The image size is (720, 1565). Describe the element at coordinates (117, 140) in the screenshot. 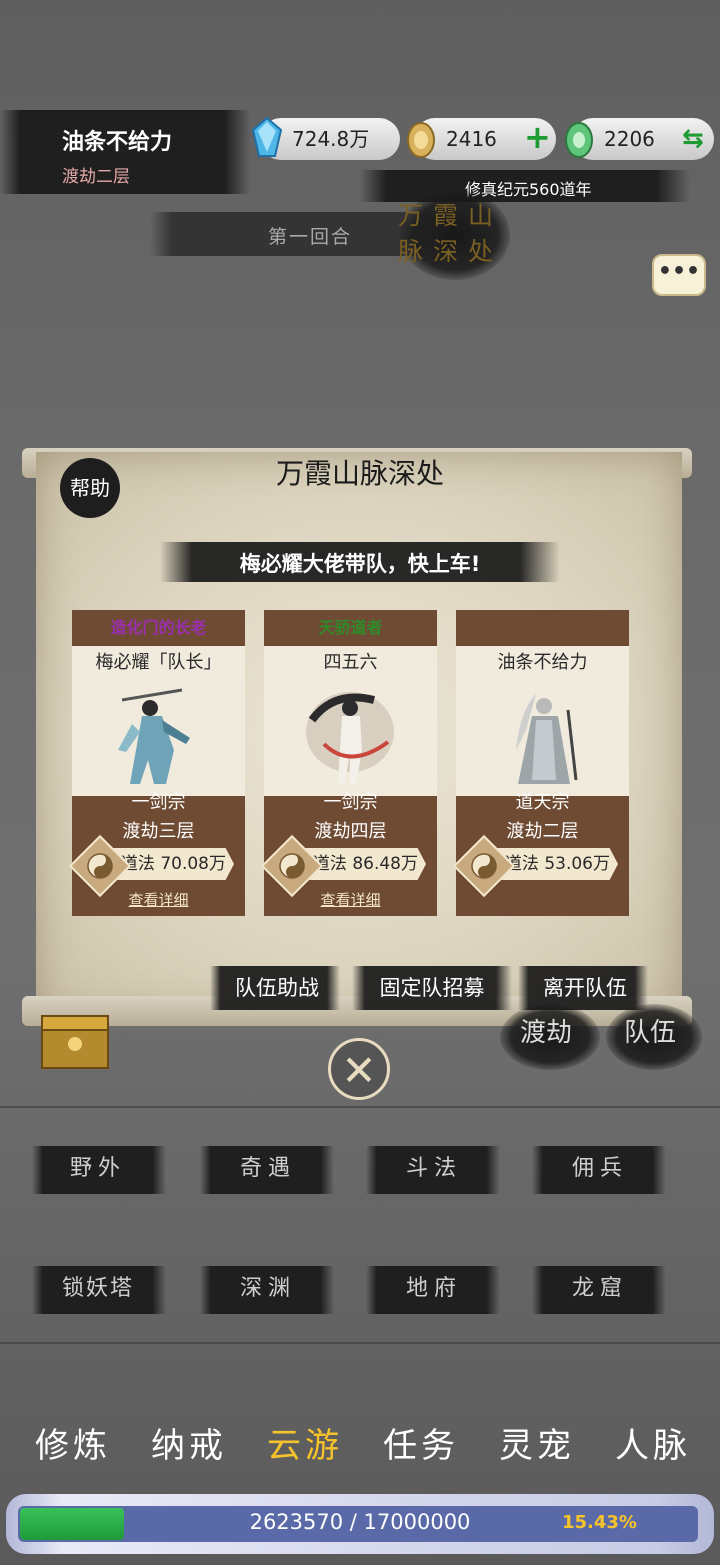

I see `player-name: 油条不给力` at that location.